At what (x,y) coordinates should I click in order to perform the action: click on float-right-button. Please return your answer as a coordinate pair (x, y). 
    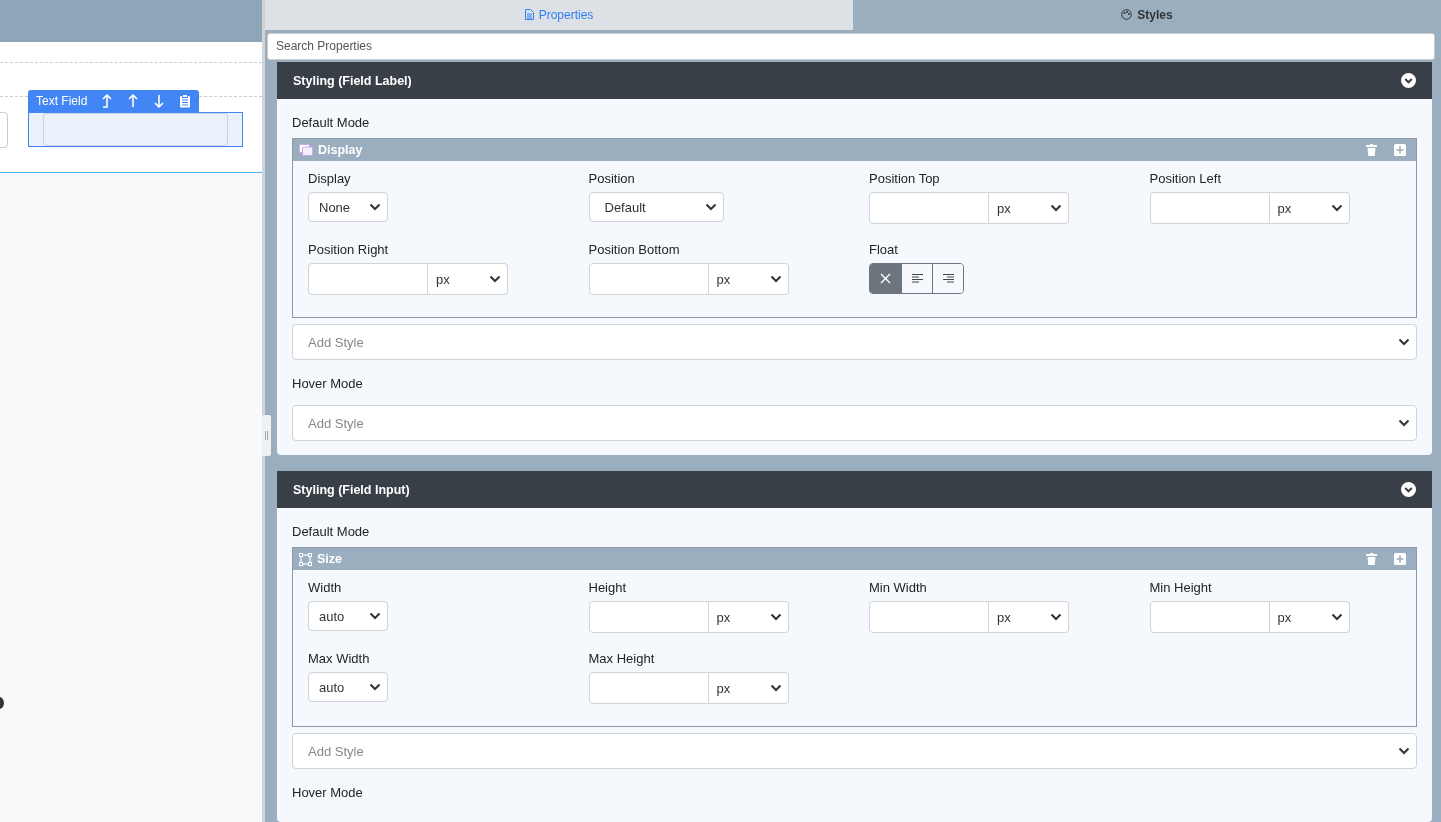
    Looking at the image, I should click on (947, 278).